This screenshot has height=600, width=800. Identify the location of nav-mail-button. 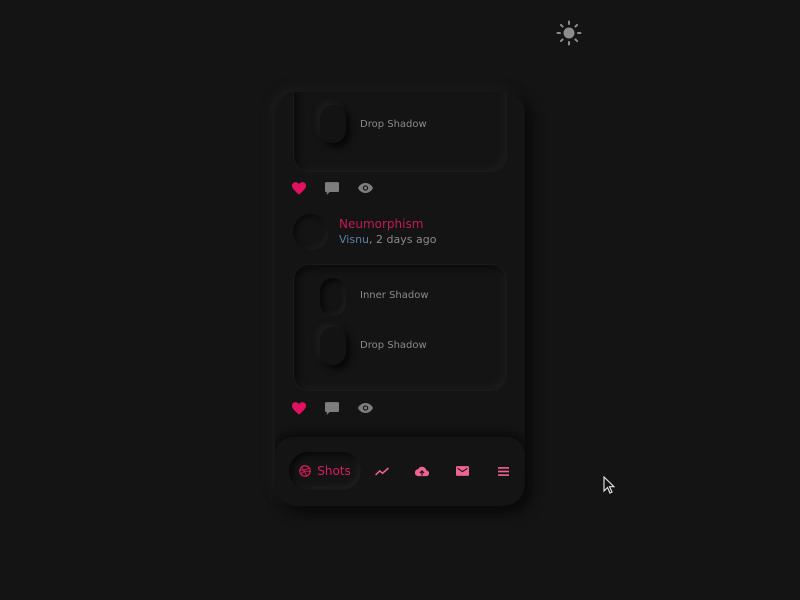
(462, 471).